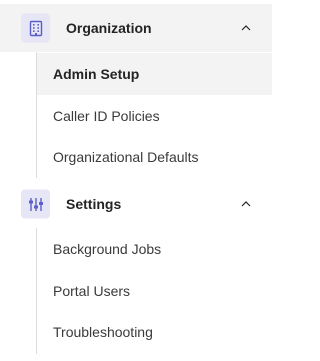  What do you see at coordinates (107, 249) in the screenshot?
I see `nav-item-label: Background Jobs` at bounding box center [107, 249].